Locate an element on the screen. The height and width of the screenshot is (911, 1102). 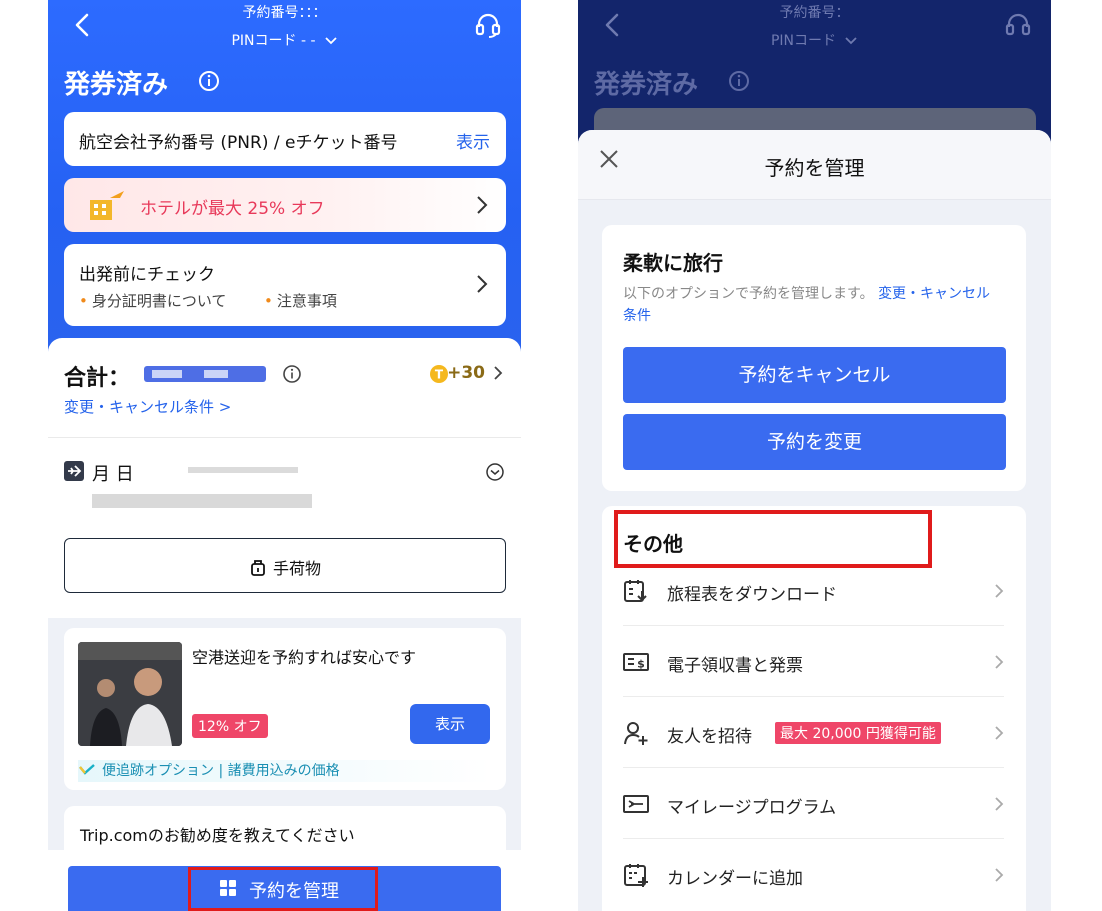
pre-departure-title: 出発前にチェック is located at coordinates (147, 275).